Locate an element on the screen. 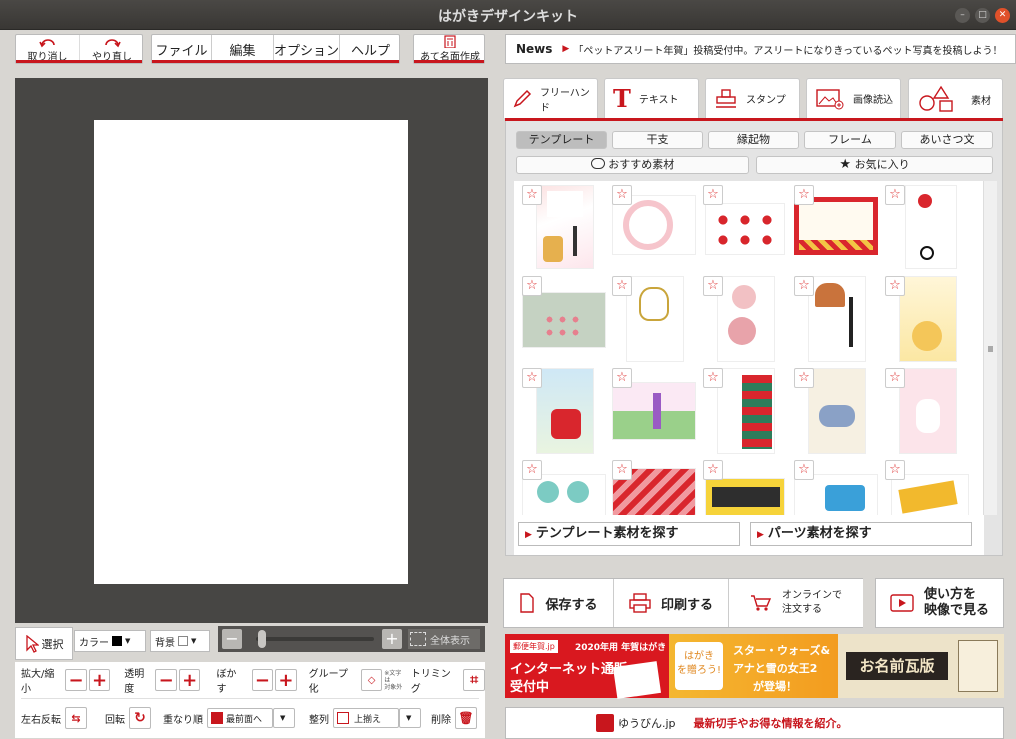  close-icon: ✕ is located at coordinates (1002, 15).